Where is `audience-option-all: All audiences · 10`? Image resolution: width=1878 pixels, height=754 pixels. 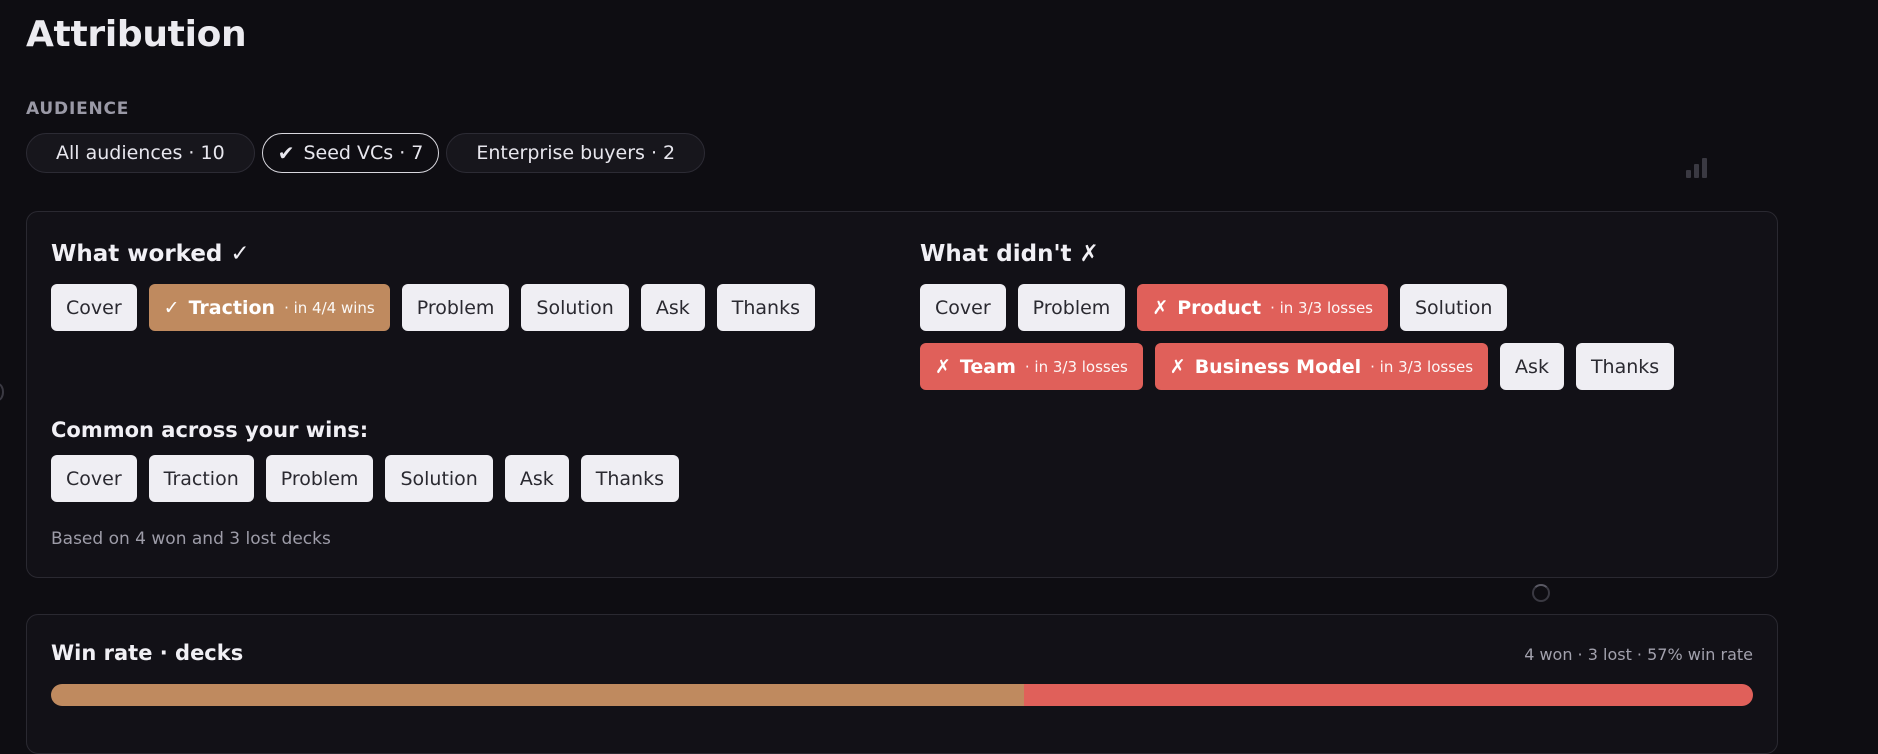 audience-option-all: All audiences · 10 is located at coordinates (140, 153).